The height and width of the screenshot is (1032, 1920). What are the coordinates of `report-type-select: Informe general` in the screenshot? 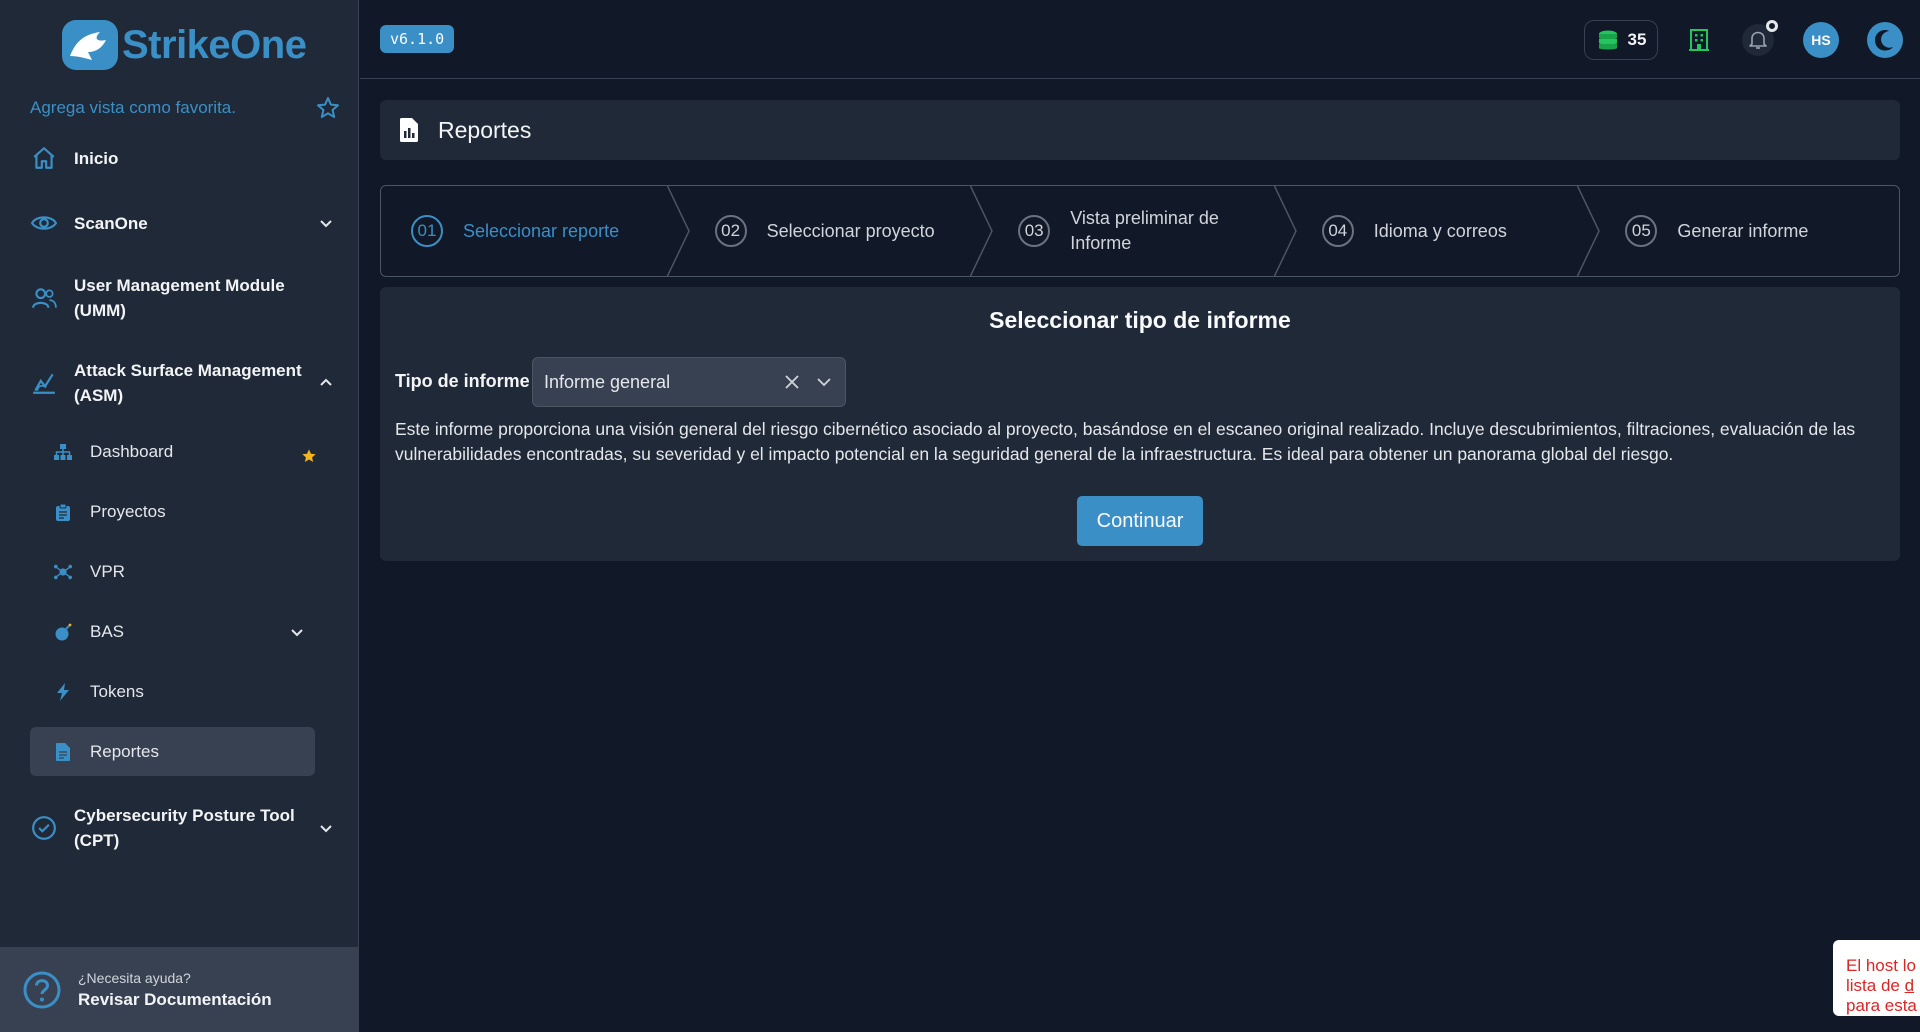 It's located at (689, 382).